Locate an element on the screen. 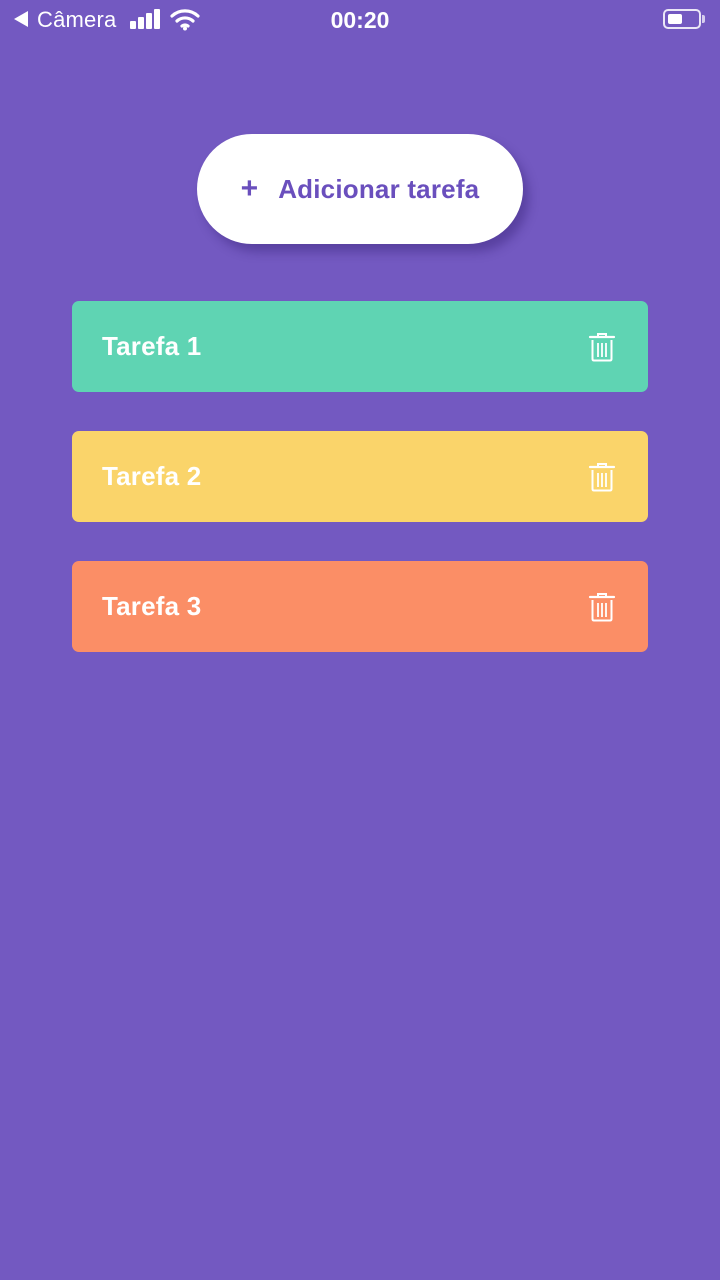 This screenshot has width=720, height=1280. add-task-button: + Adicionar tarefa is located at coordinates (360, 189).